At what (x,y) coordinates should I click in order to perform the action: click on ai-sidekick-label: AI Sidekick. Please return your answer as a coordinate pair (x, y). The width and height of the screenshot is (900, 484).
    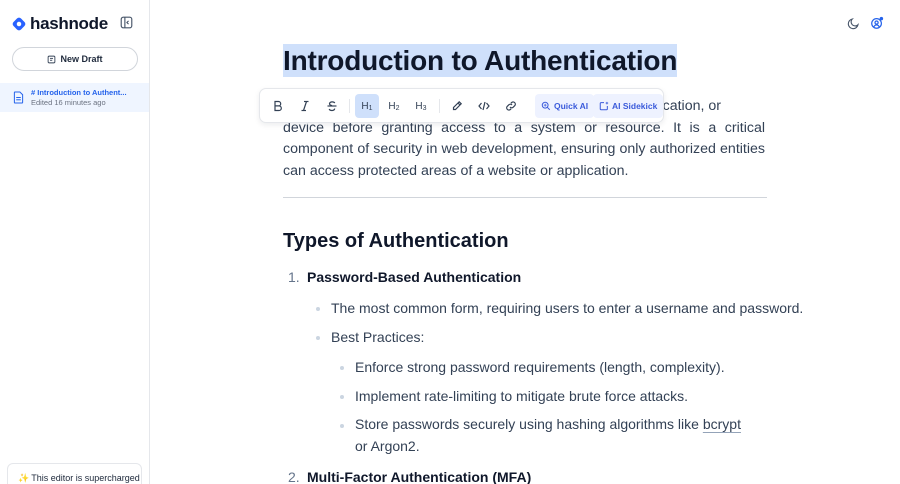
    Looking at the image, I should click on (635, 106).